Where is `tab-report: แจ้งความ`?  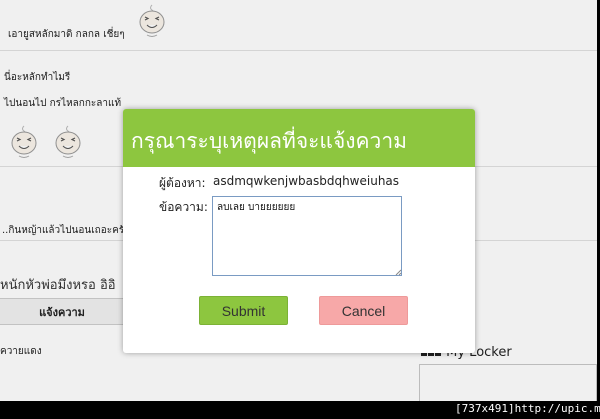
tab-report: แจ้งความ is located at coordinates (62, 311).